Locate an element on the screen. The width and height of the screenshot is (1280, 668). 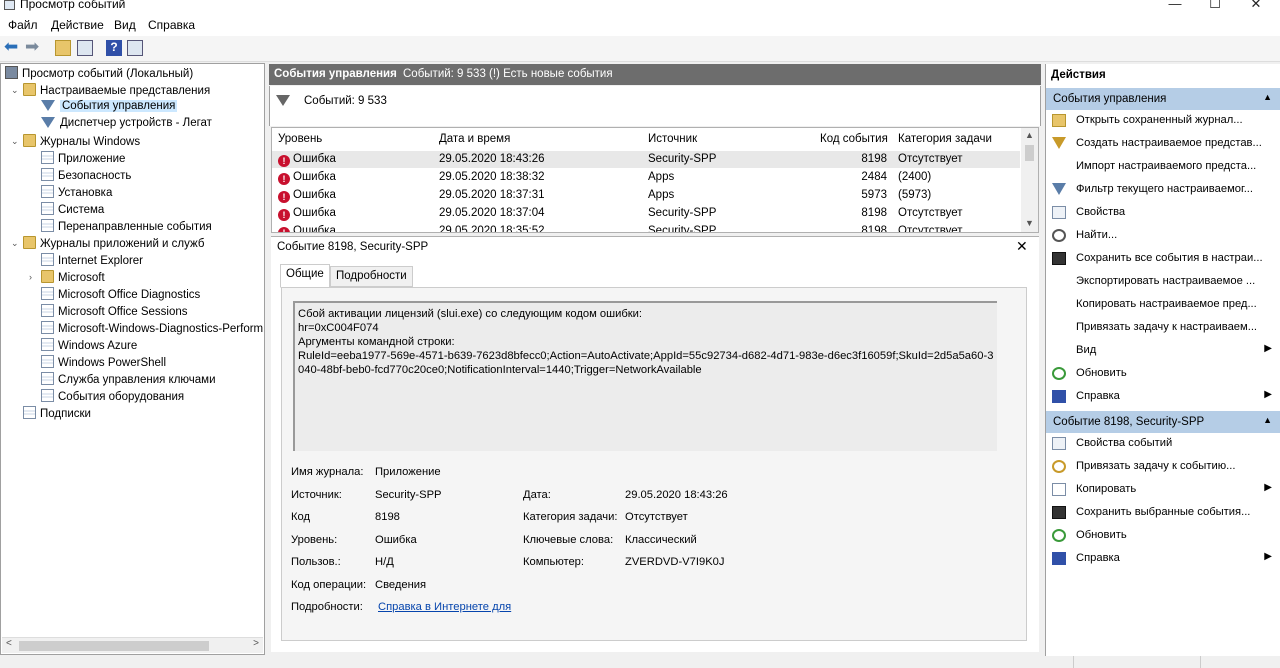
tree-item: События управления is located at coordinates (109, 108).